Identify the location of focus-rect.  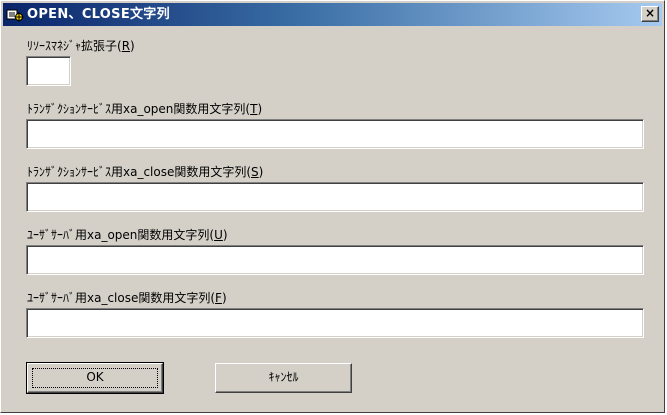
(95, 378).